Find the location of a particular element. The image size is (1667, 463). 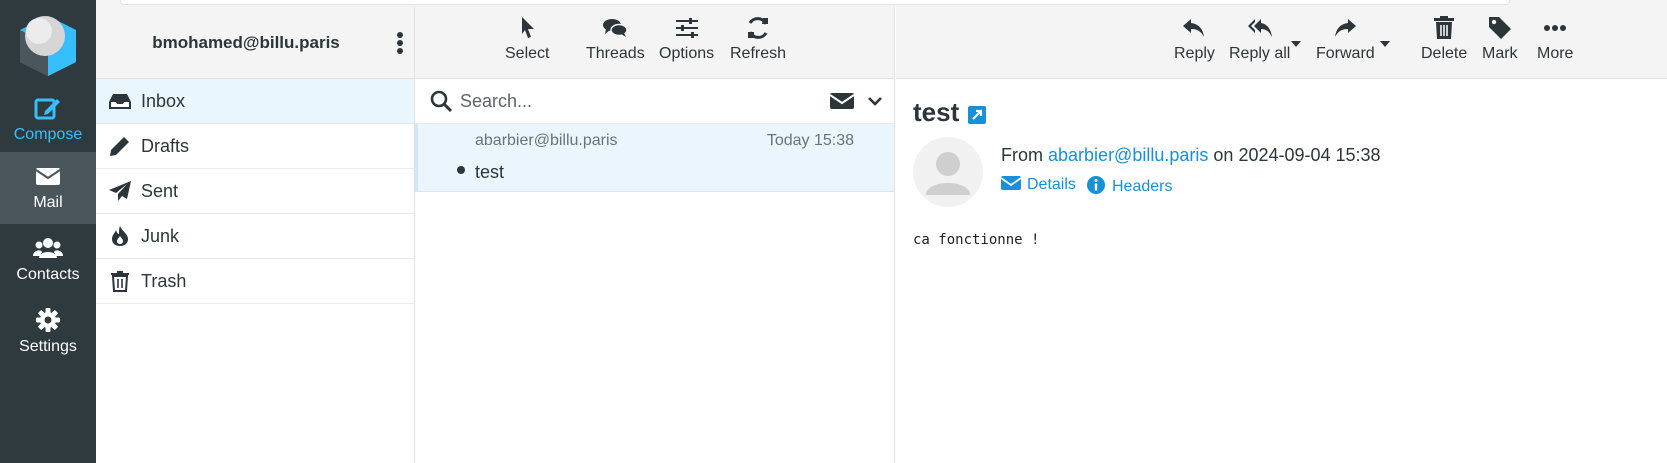

folder-item-sent: Sent is located at coordinates (255, 191).